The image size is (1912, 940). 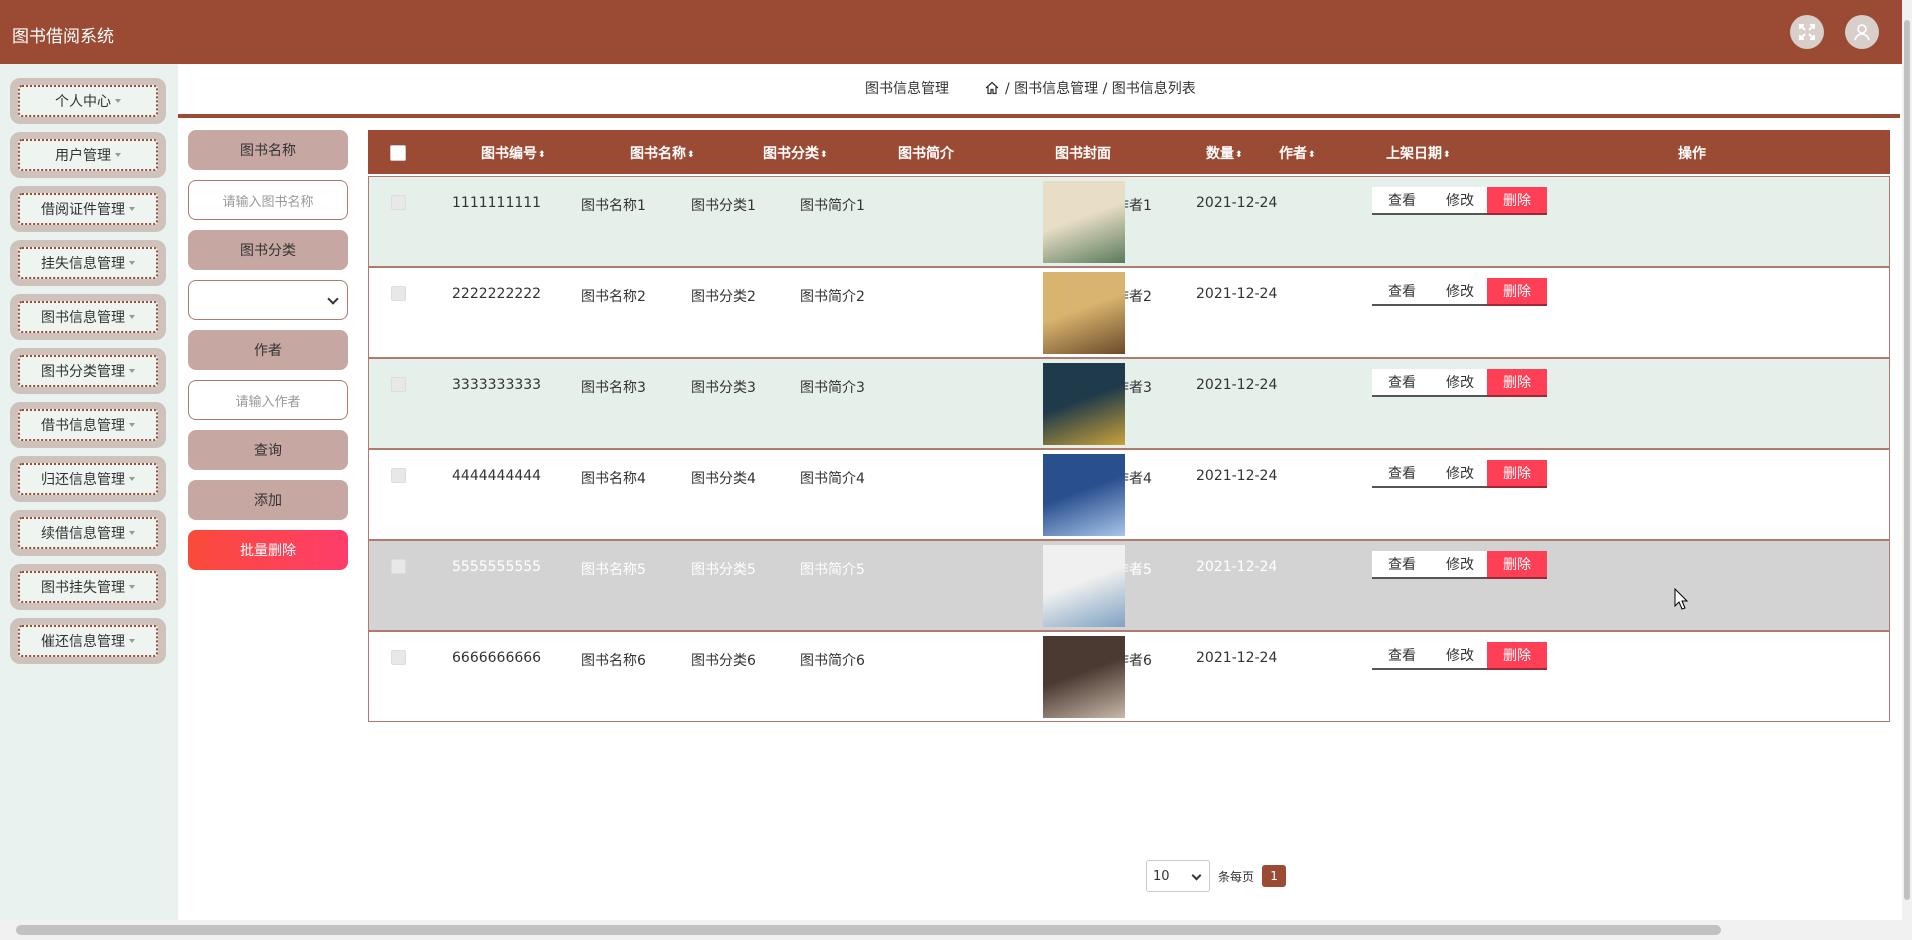 I want to click on sidebar-item-library-card: 借阅证件管理, so click(x=88, y=209).